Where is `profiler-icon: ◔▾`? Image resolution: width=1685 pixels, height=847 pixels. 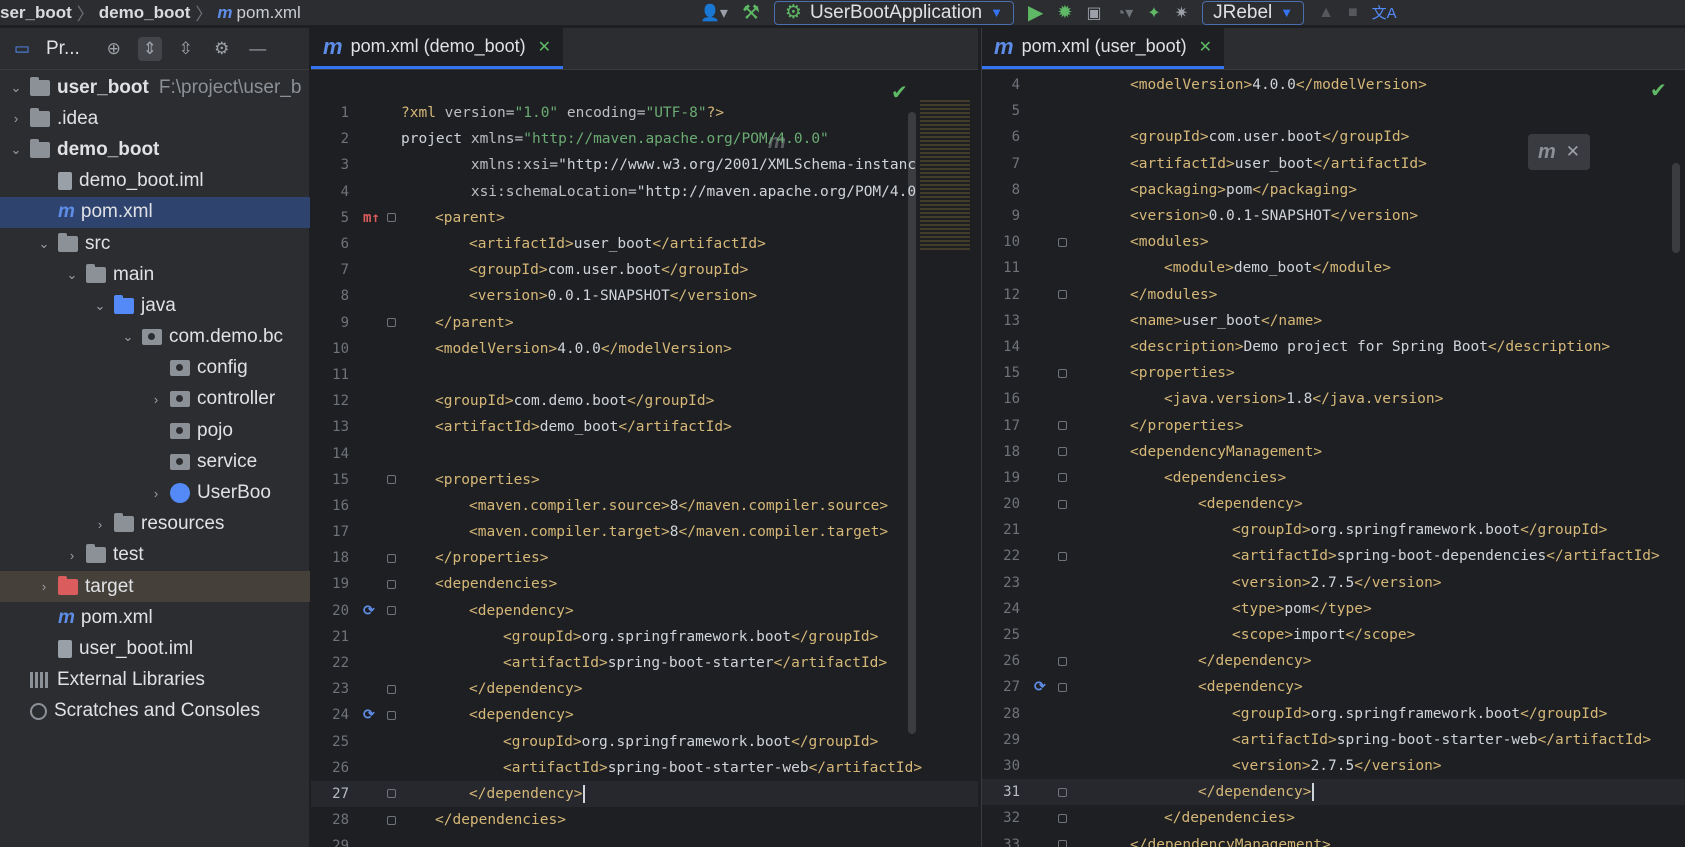
profiler-icon: ◔▾ is located at coordinates (1125, 13).